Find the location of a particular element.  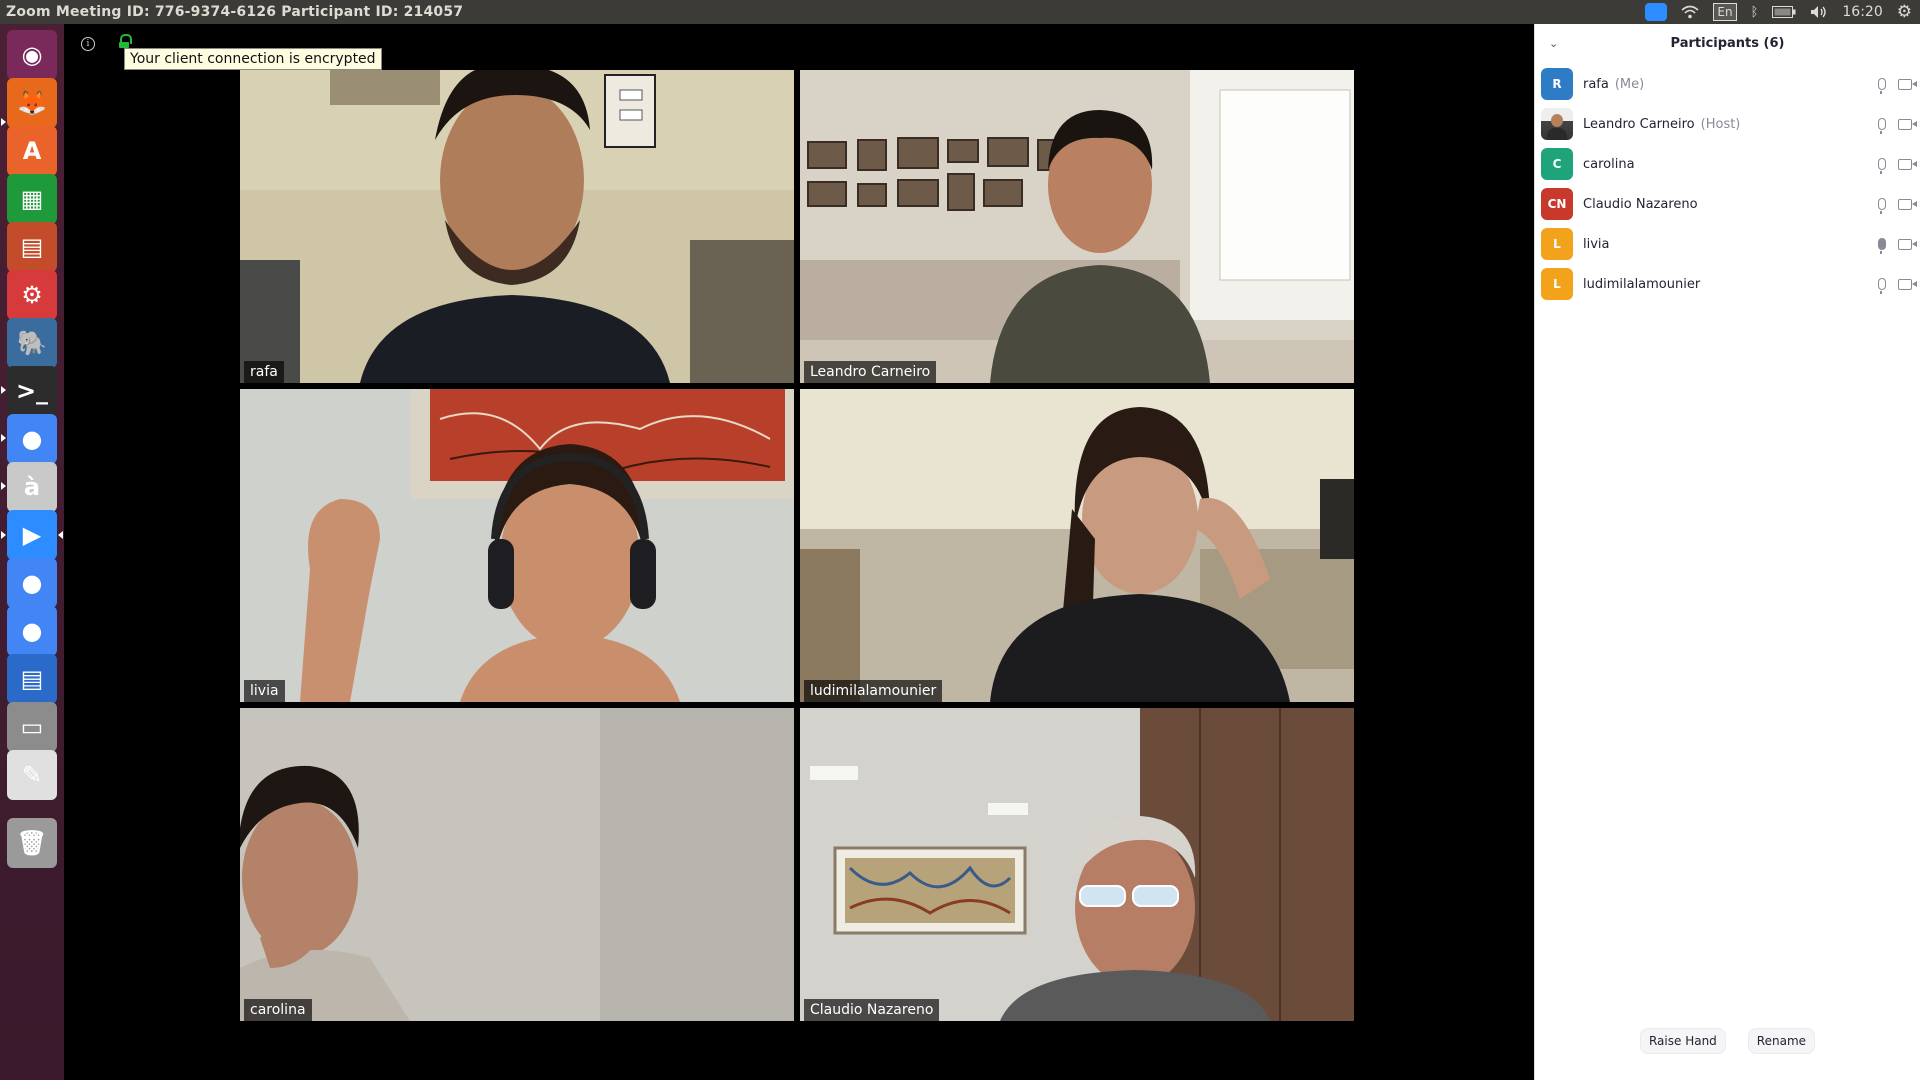

software-center-glyph: A is located at coordinates (32, 151).